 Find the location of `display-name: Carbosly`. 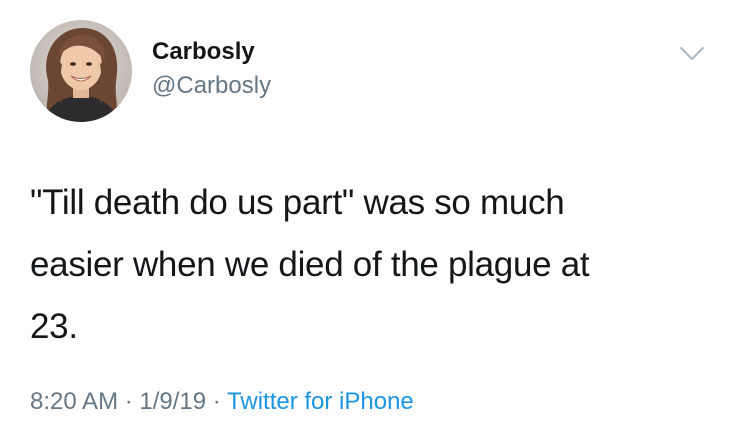

display-name: Carbosly is located at coordinates (203, 52).